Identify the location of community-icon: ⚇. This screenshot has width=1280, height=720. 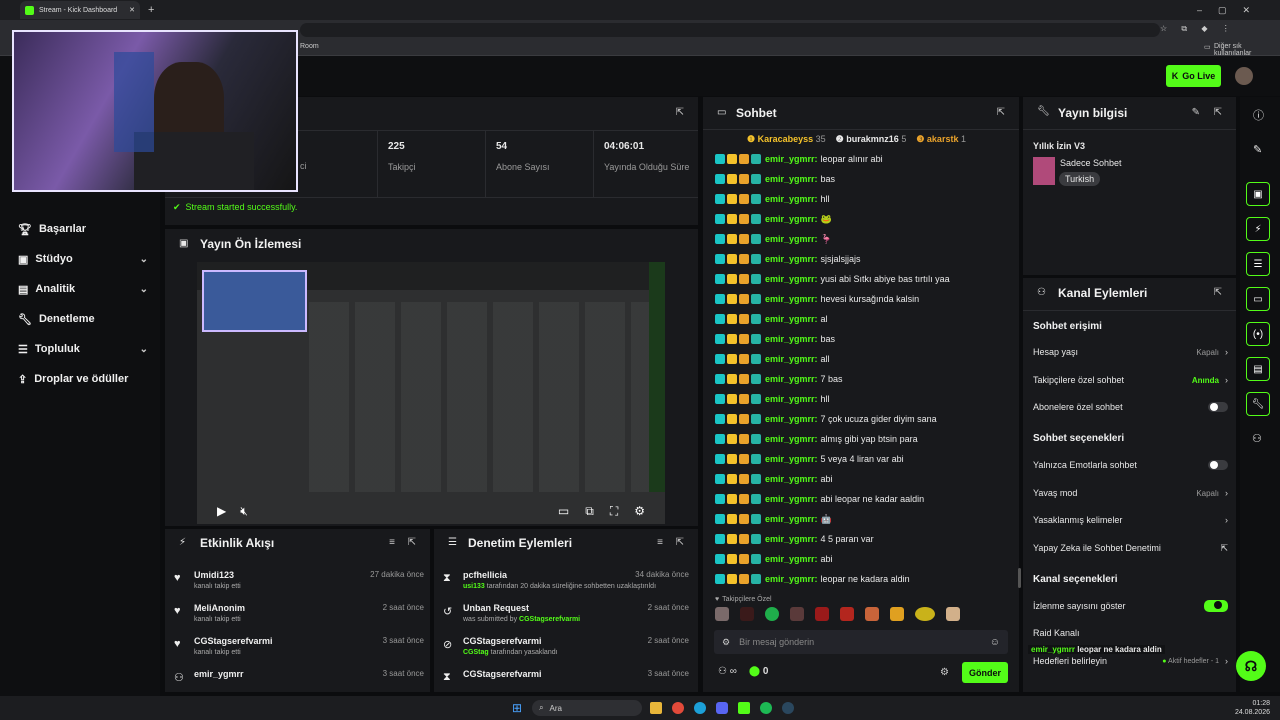
(1257, 438).